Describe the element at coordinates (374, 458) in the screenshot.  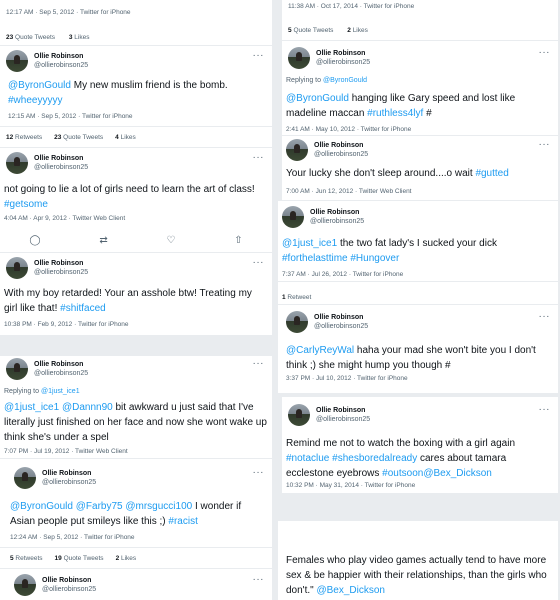
I see `hashtag-link: #shesboredalready` at that location.